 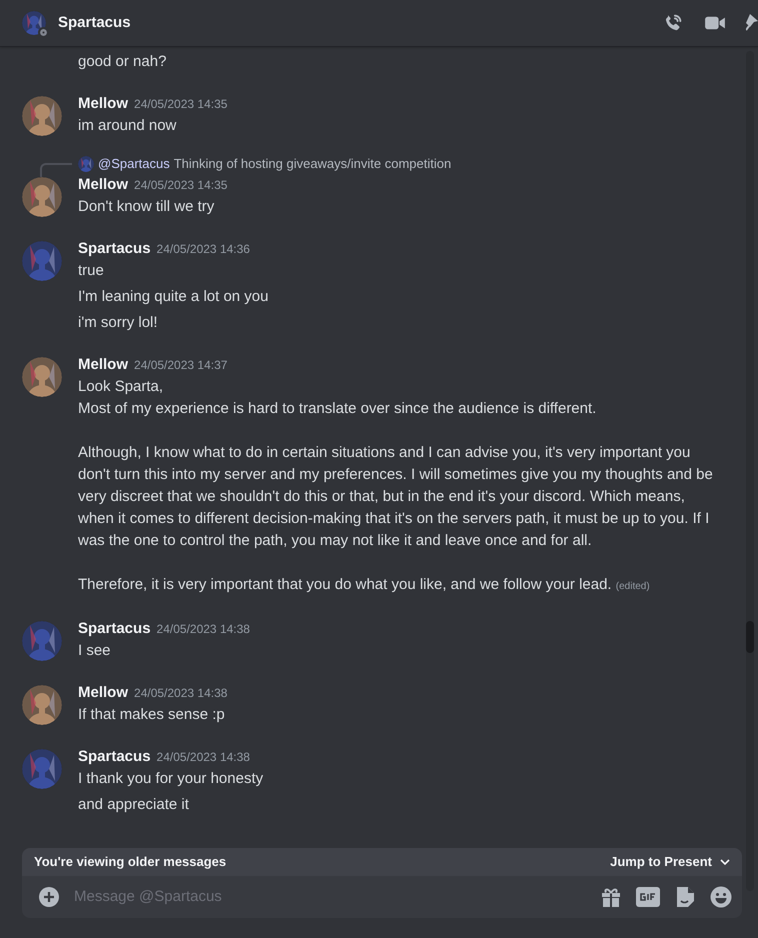 I want to click on add-attachment-button, so click(x=49, y=897).